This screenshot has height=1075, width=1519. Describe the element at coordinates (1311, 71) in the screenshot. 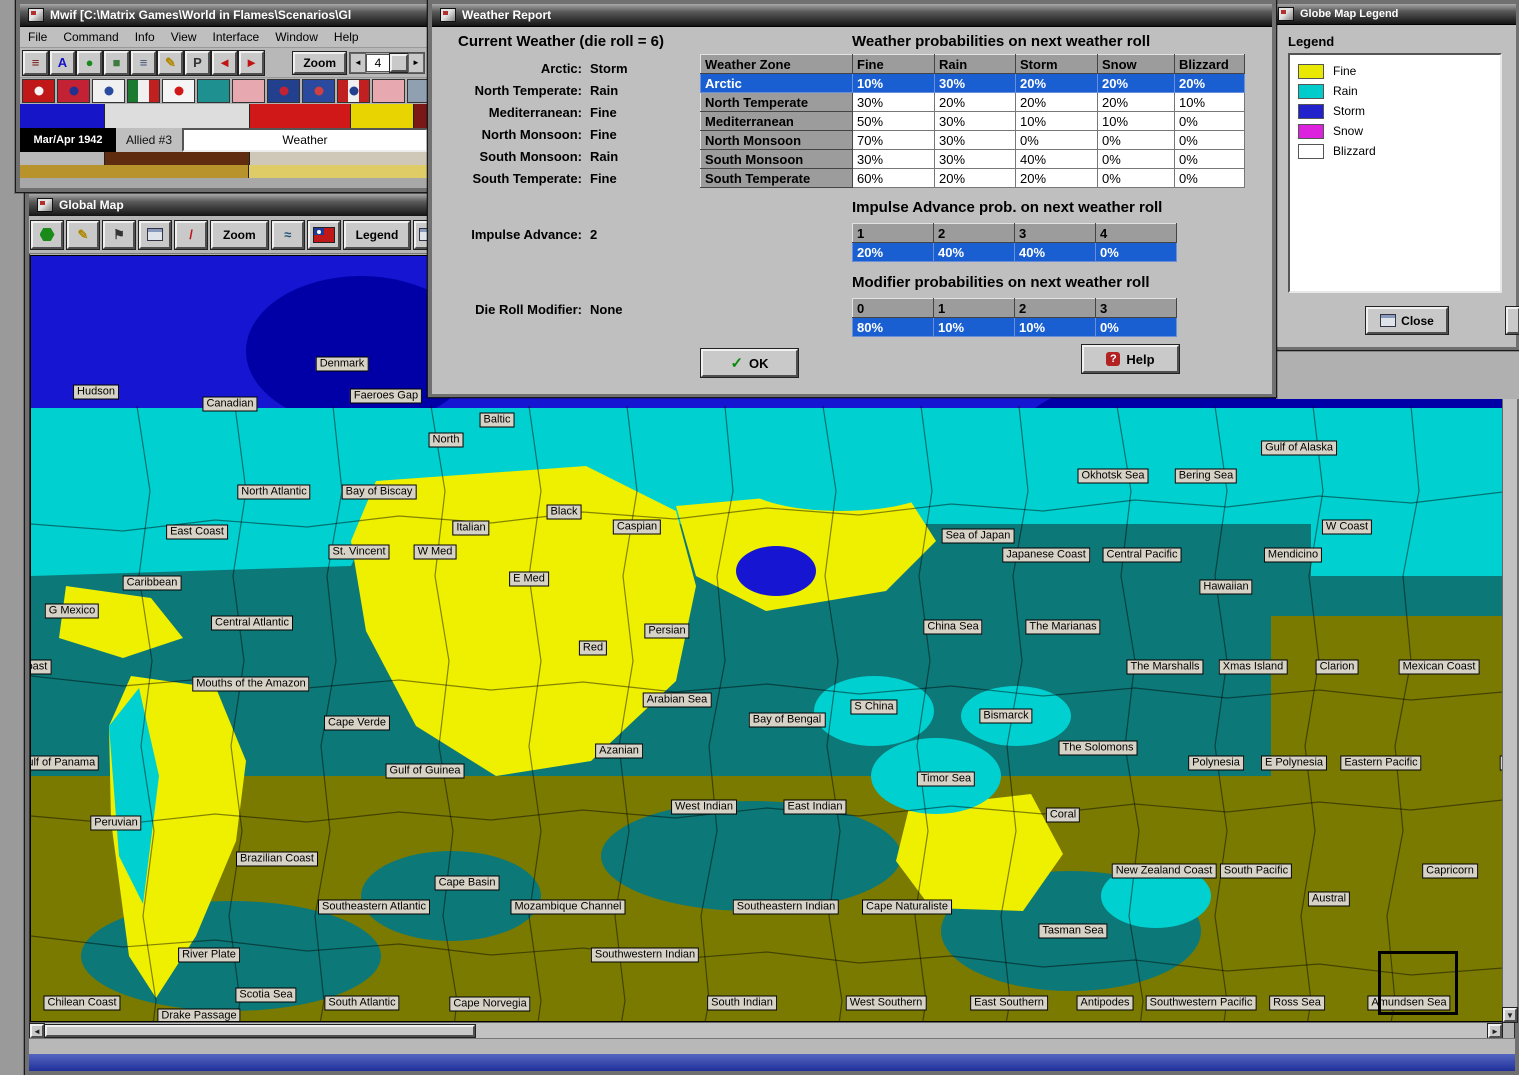

I see `fine-swatch` at that location.